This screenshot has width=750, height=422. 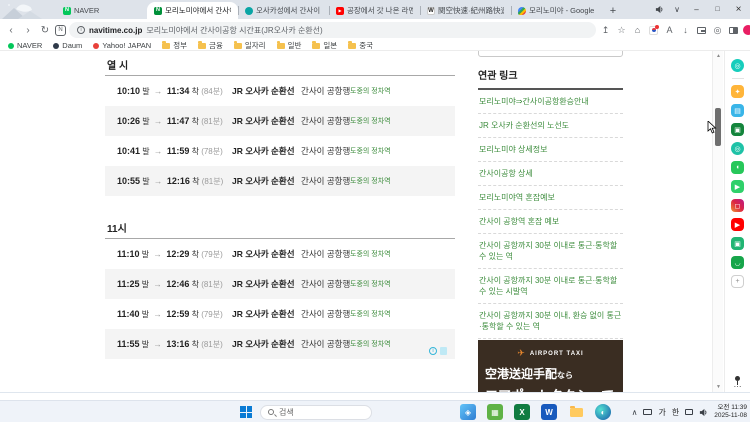 What do you see at coordinates (550, 321) in the screenshot?
I see `related-link: 간사이 공항까지 30분 이내, 환승 없이 통근·통학할 수 있는 역` at bounding box center [550, 321].